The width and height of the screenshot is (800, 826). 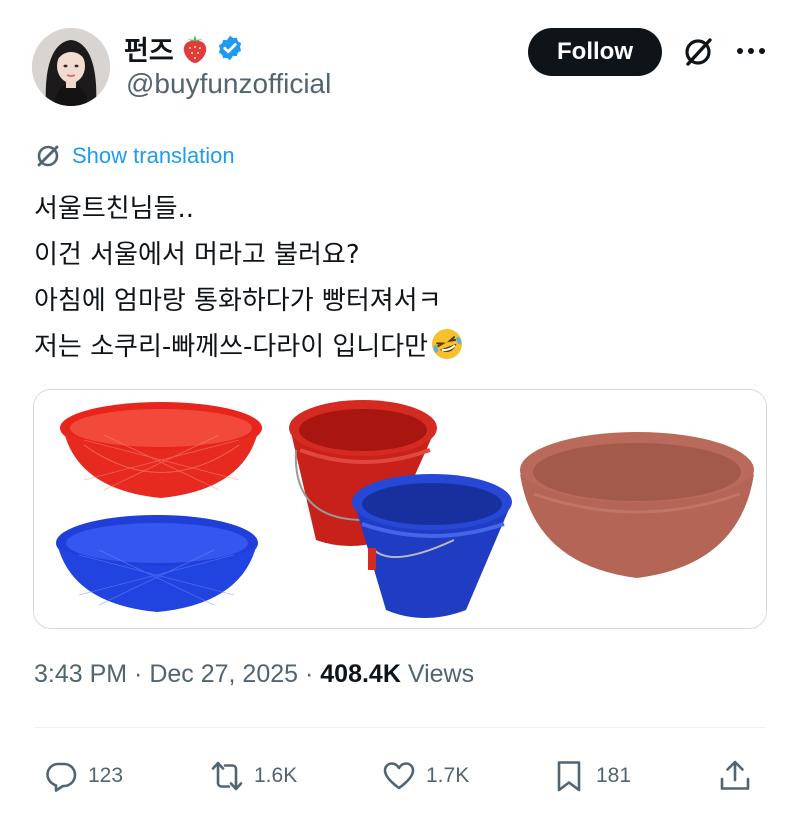 What do you see at coordinates (197, 255) in the screenshot?
I see `tweet-line: 이건 서울에서 머라고 불러요?` at bounding box center [197, 255].